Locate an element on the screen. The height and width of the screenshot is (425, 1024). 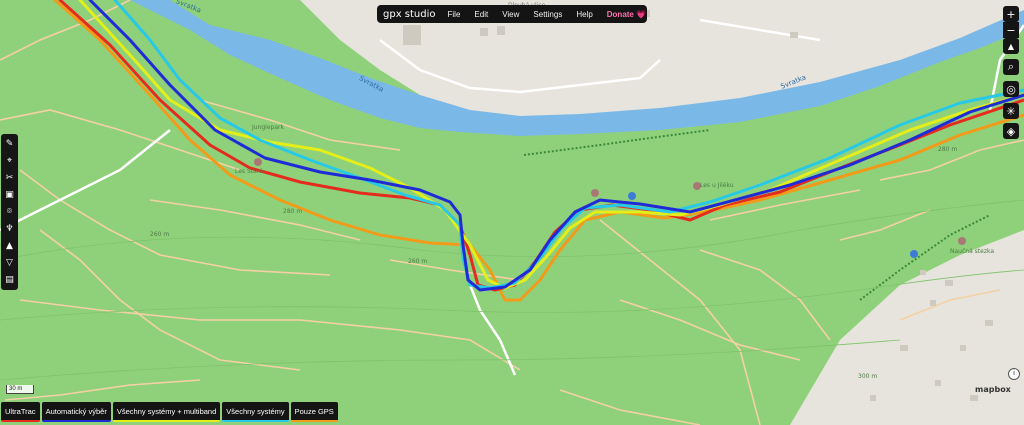
legend-label: Pouze GPS is located at coordinates (314, 411).